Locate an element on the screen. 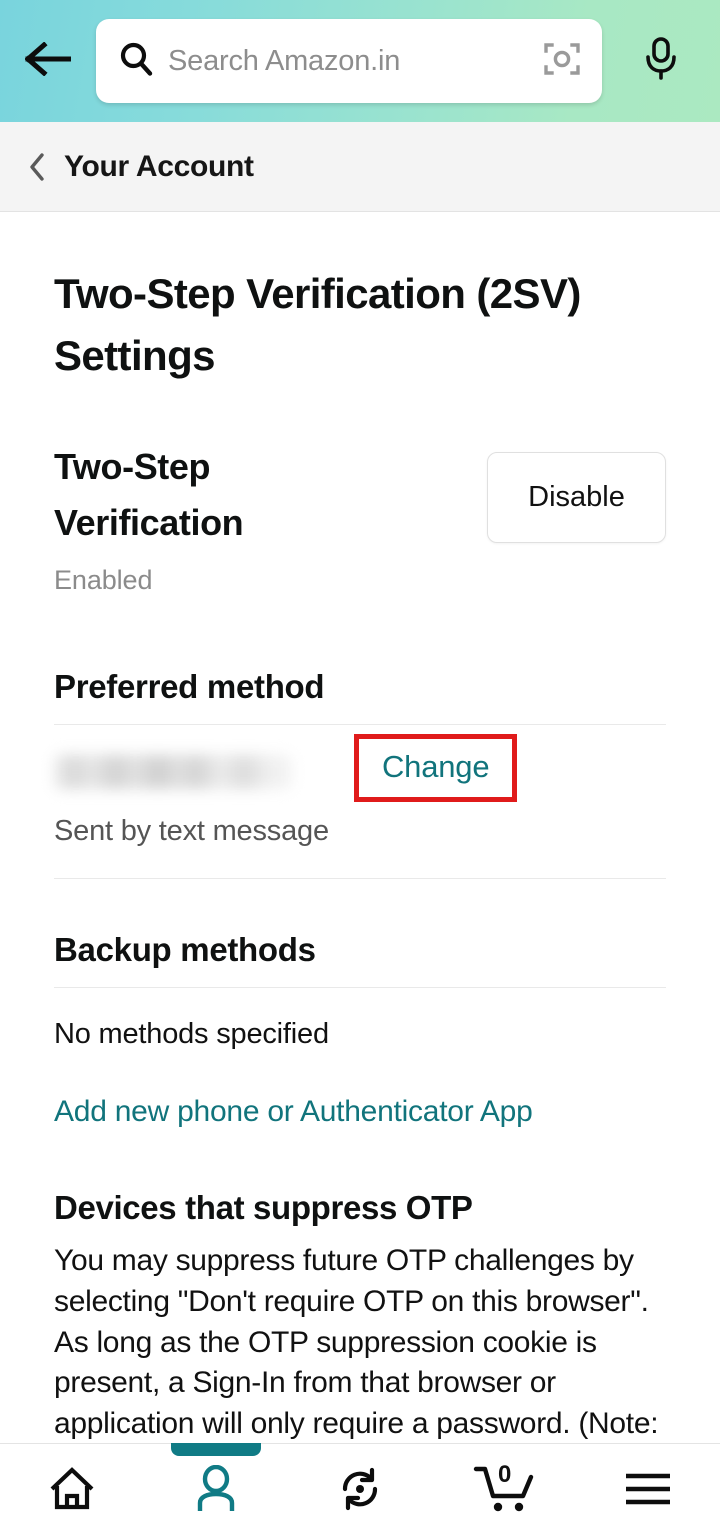  preferred-method-row: Change is located at coordinates (360, 767).